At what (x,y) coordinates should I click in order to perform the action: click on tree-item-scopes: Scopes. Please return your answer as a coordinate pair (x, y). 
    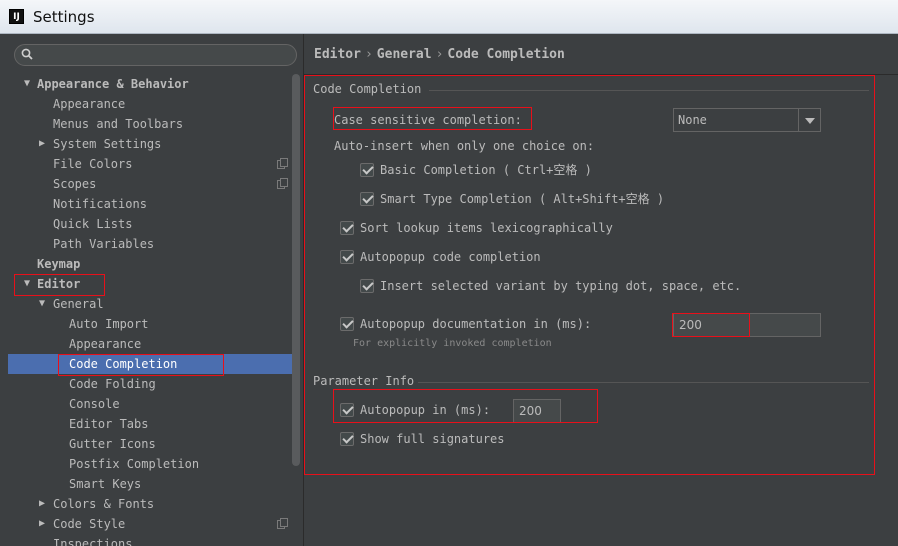
    Looking at the image, I should click on (150, 184).